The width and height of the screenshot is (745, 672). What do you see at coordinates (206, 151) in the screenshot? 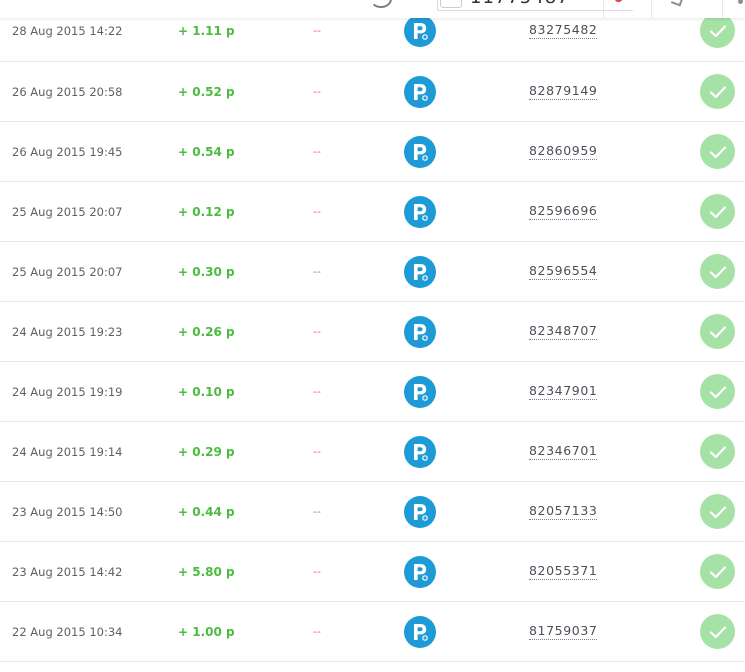
I see `transaction-amount: + 0.54 р` at bounding box center [206, 151].